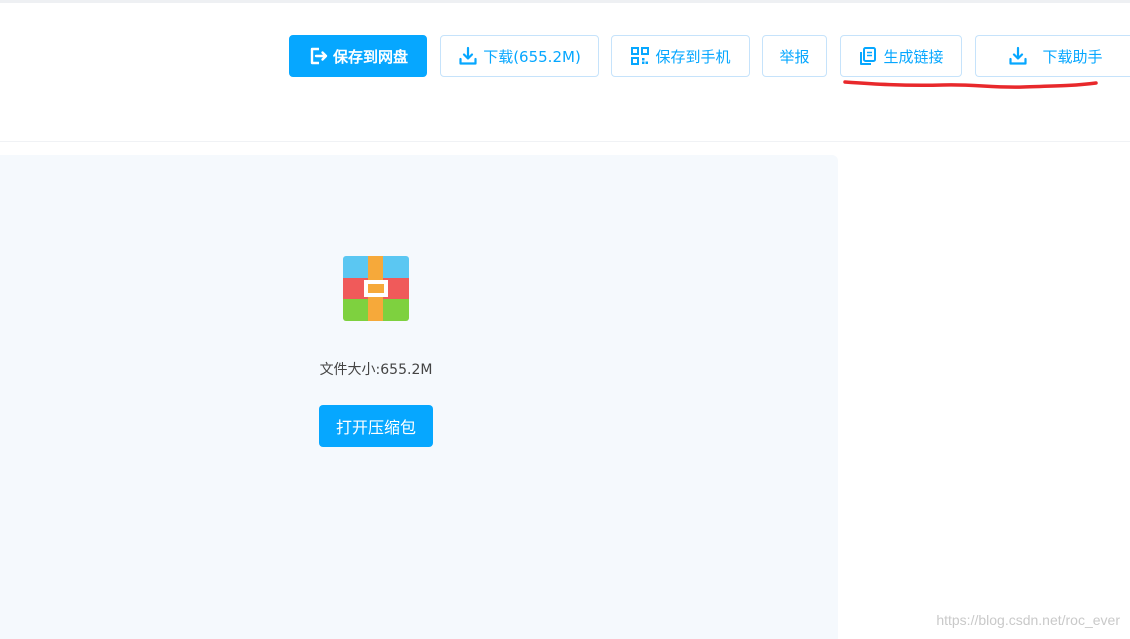 This screenshot has width=1130, height=639. I want to click on report-button: 举报, so click(794, 56).